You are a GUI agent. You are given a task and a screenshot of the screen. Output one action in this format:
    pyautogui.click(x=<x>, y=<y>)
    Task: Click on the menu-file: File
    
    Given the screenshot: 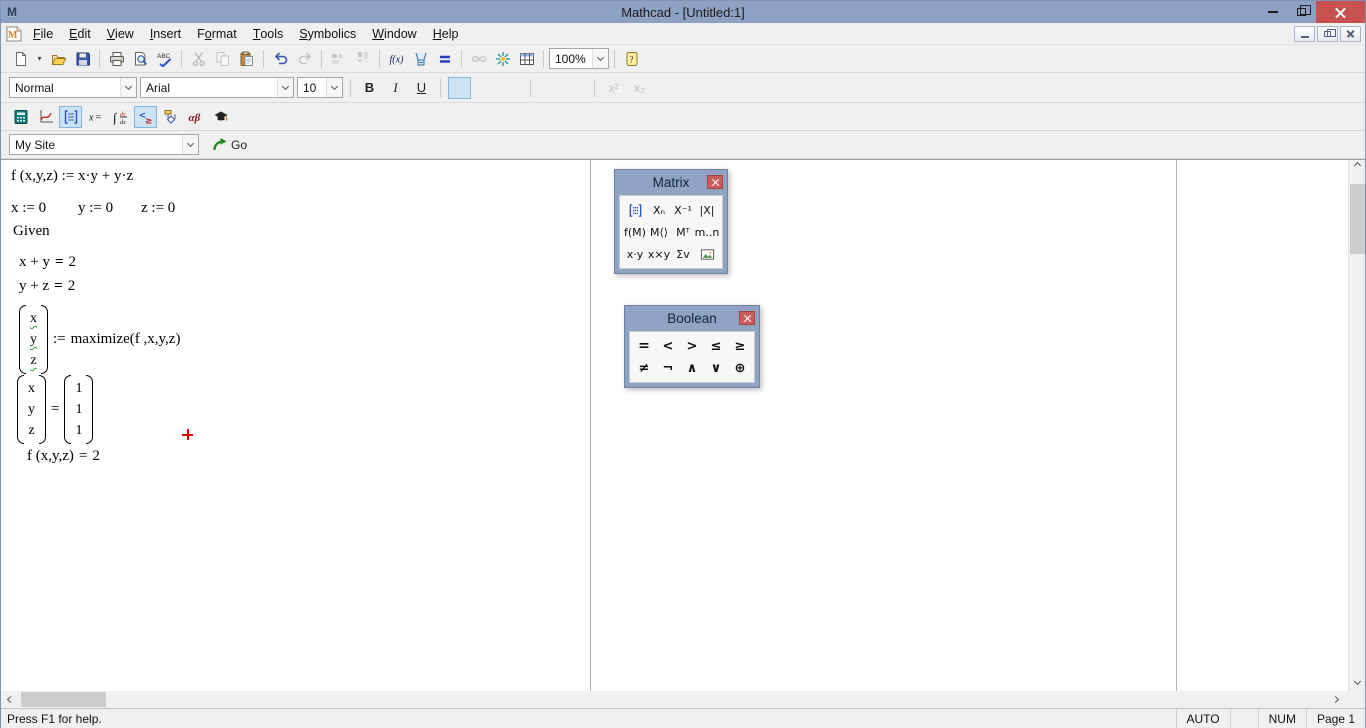 What is the action you would take?
    pyautogui.click(x=43, y=33)
    